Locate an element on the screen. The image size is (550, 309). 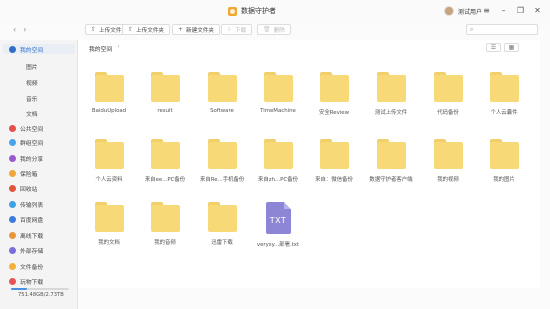
app-title: 数据守护者 is located at coordinates (252, 11).